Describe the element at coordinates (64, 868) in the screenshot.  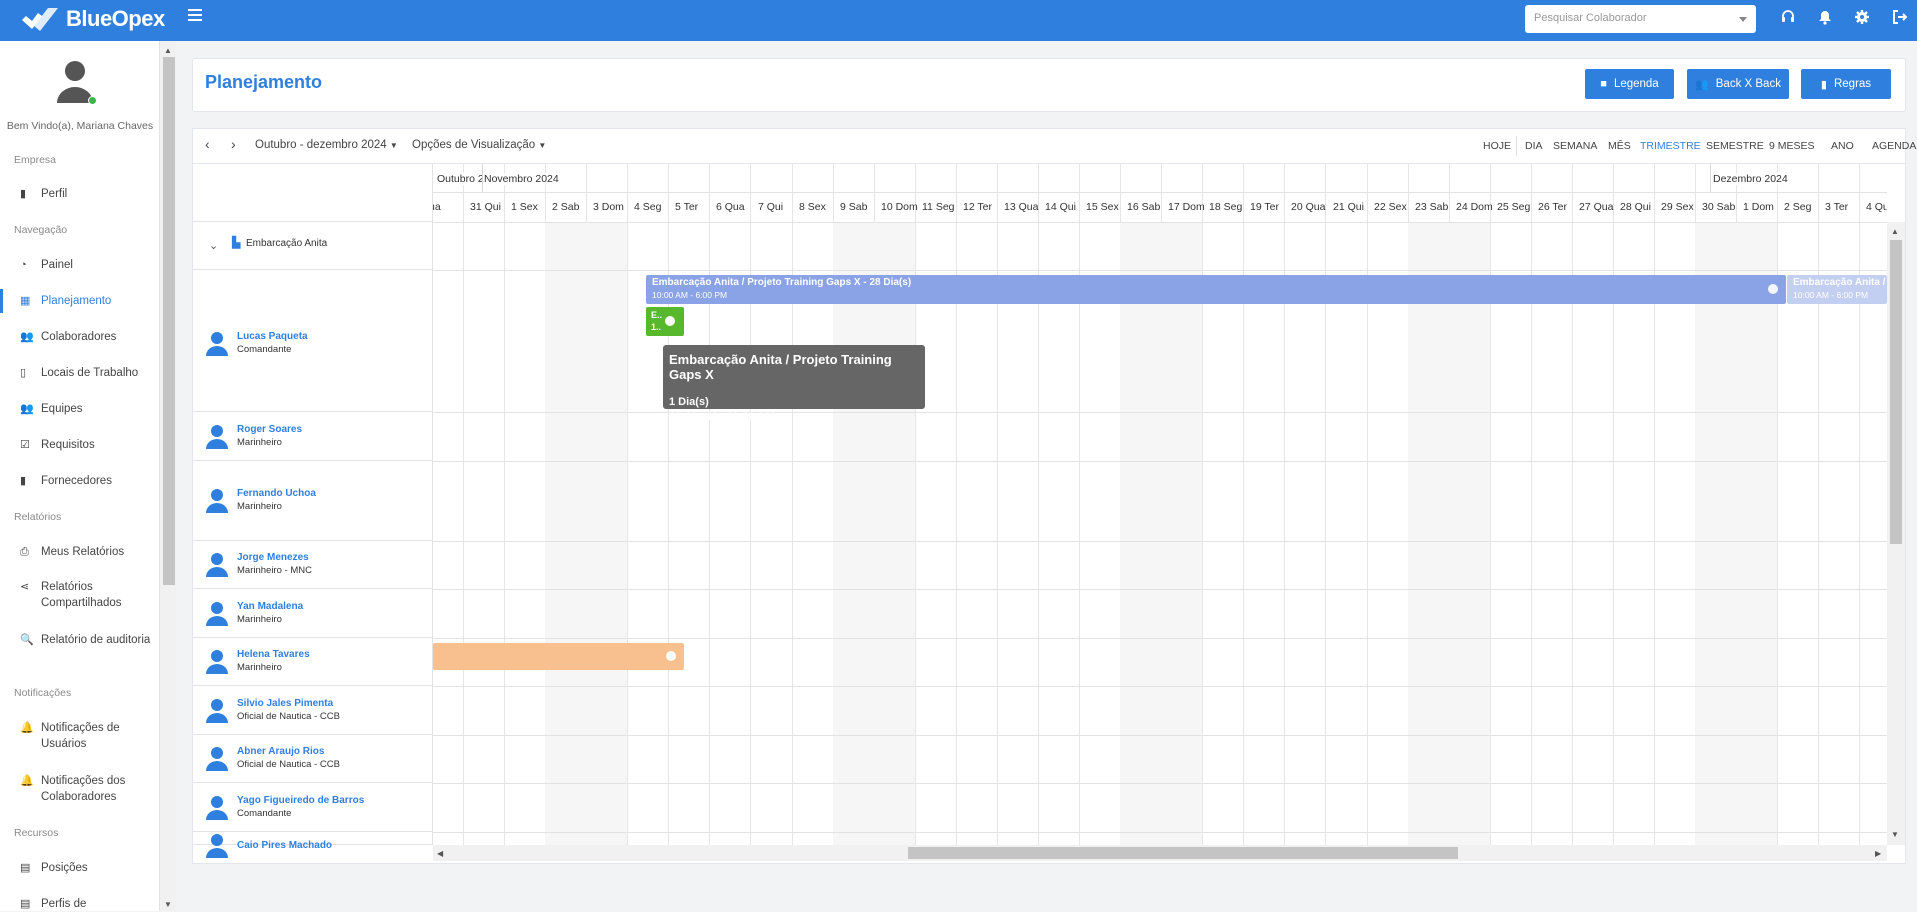
I see `sidebar-item-label: Posições` at that location.